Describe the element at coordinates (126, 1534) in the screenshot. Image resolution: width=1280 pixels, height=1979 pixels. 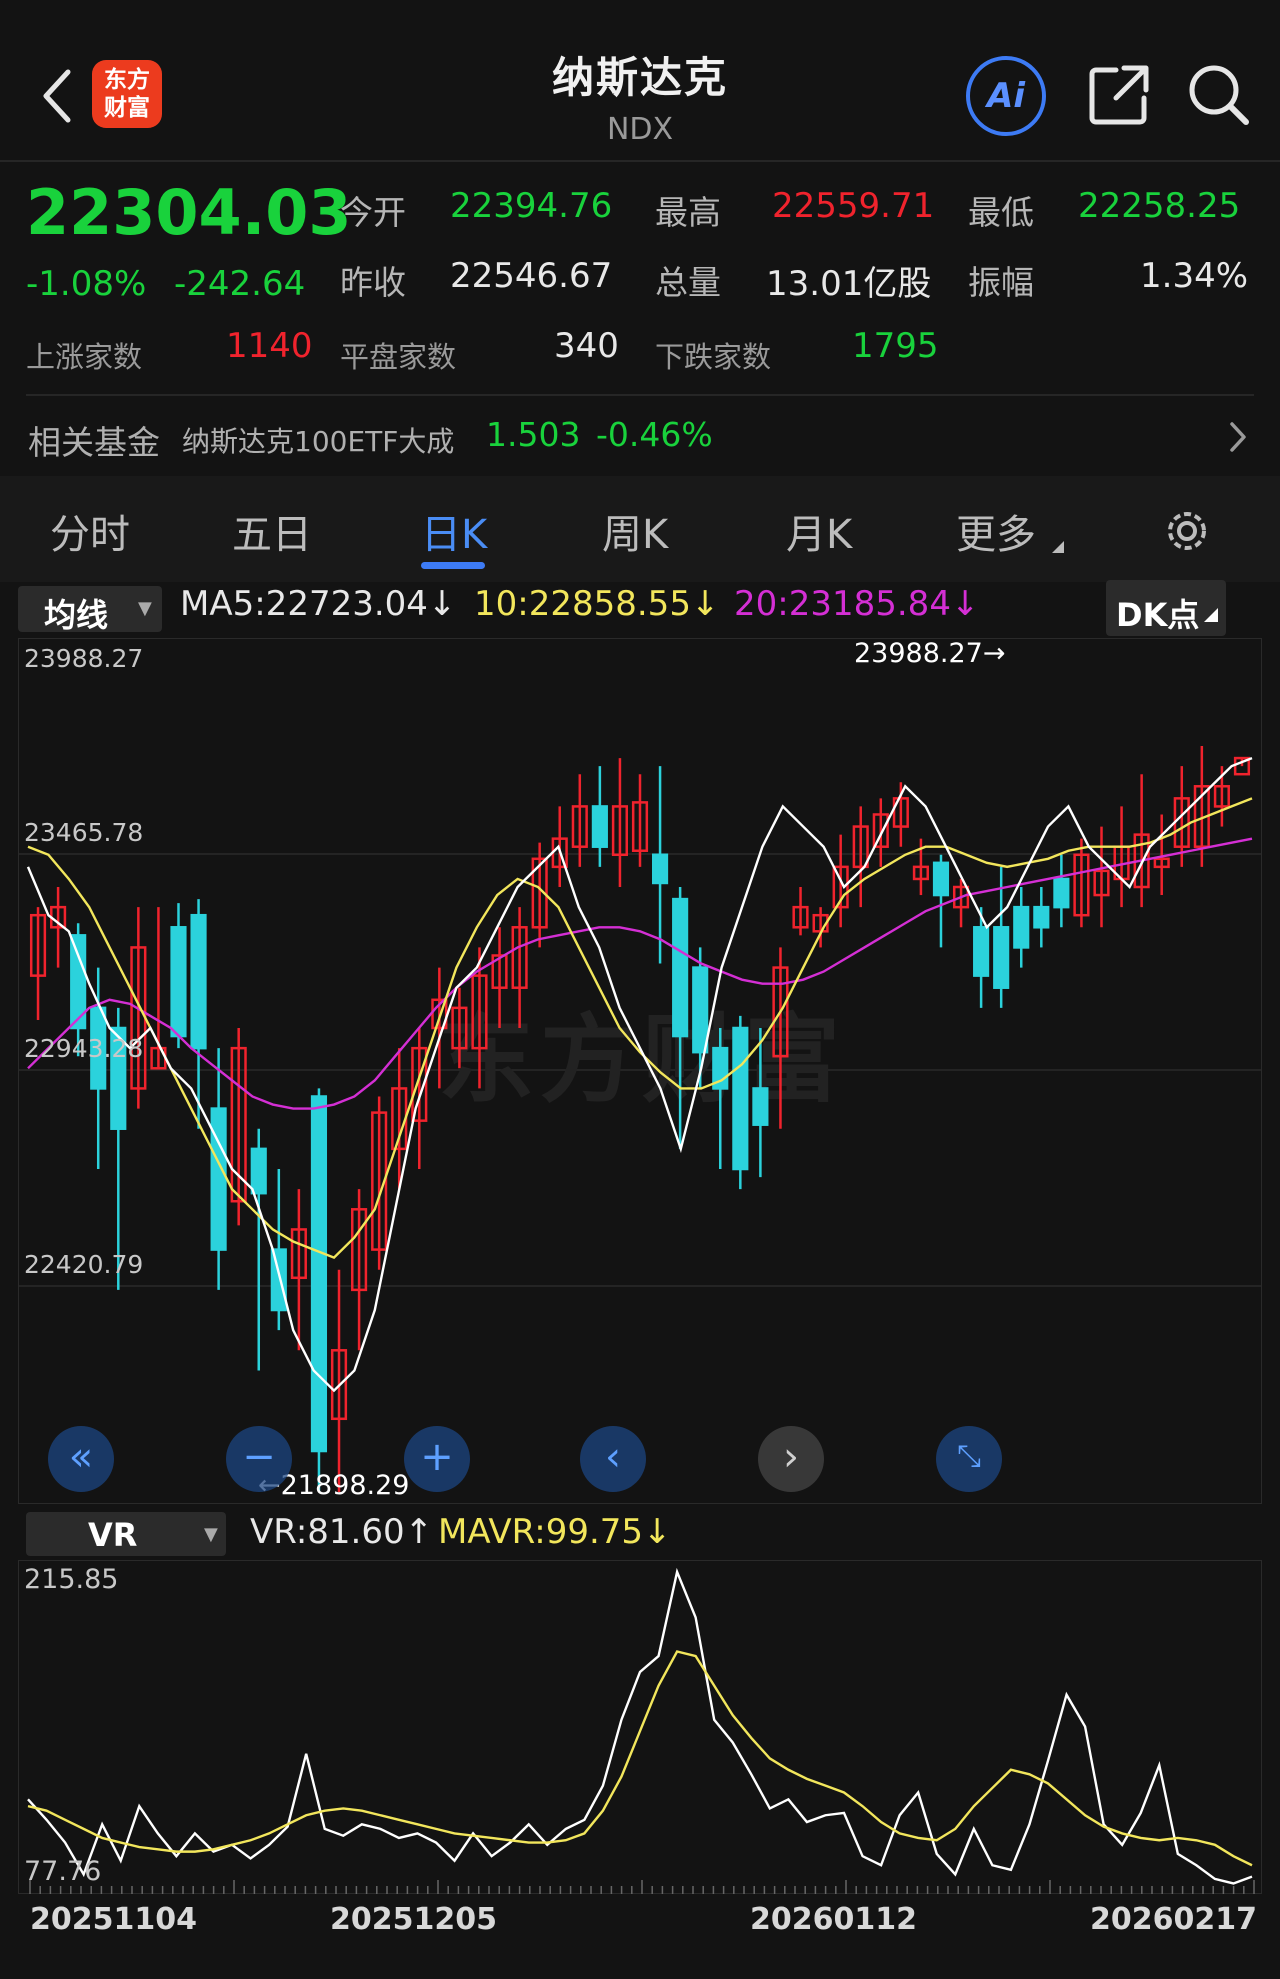
I see `vr-indicator-selector: VR ▼` at that location.